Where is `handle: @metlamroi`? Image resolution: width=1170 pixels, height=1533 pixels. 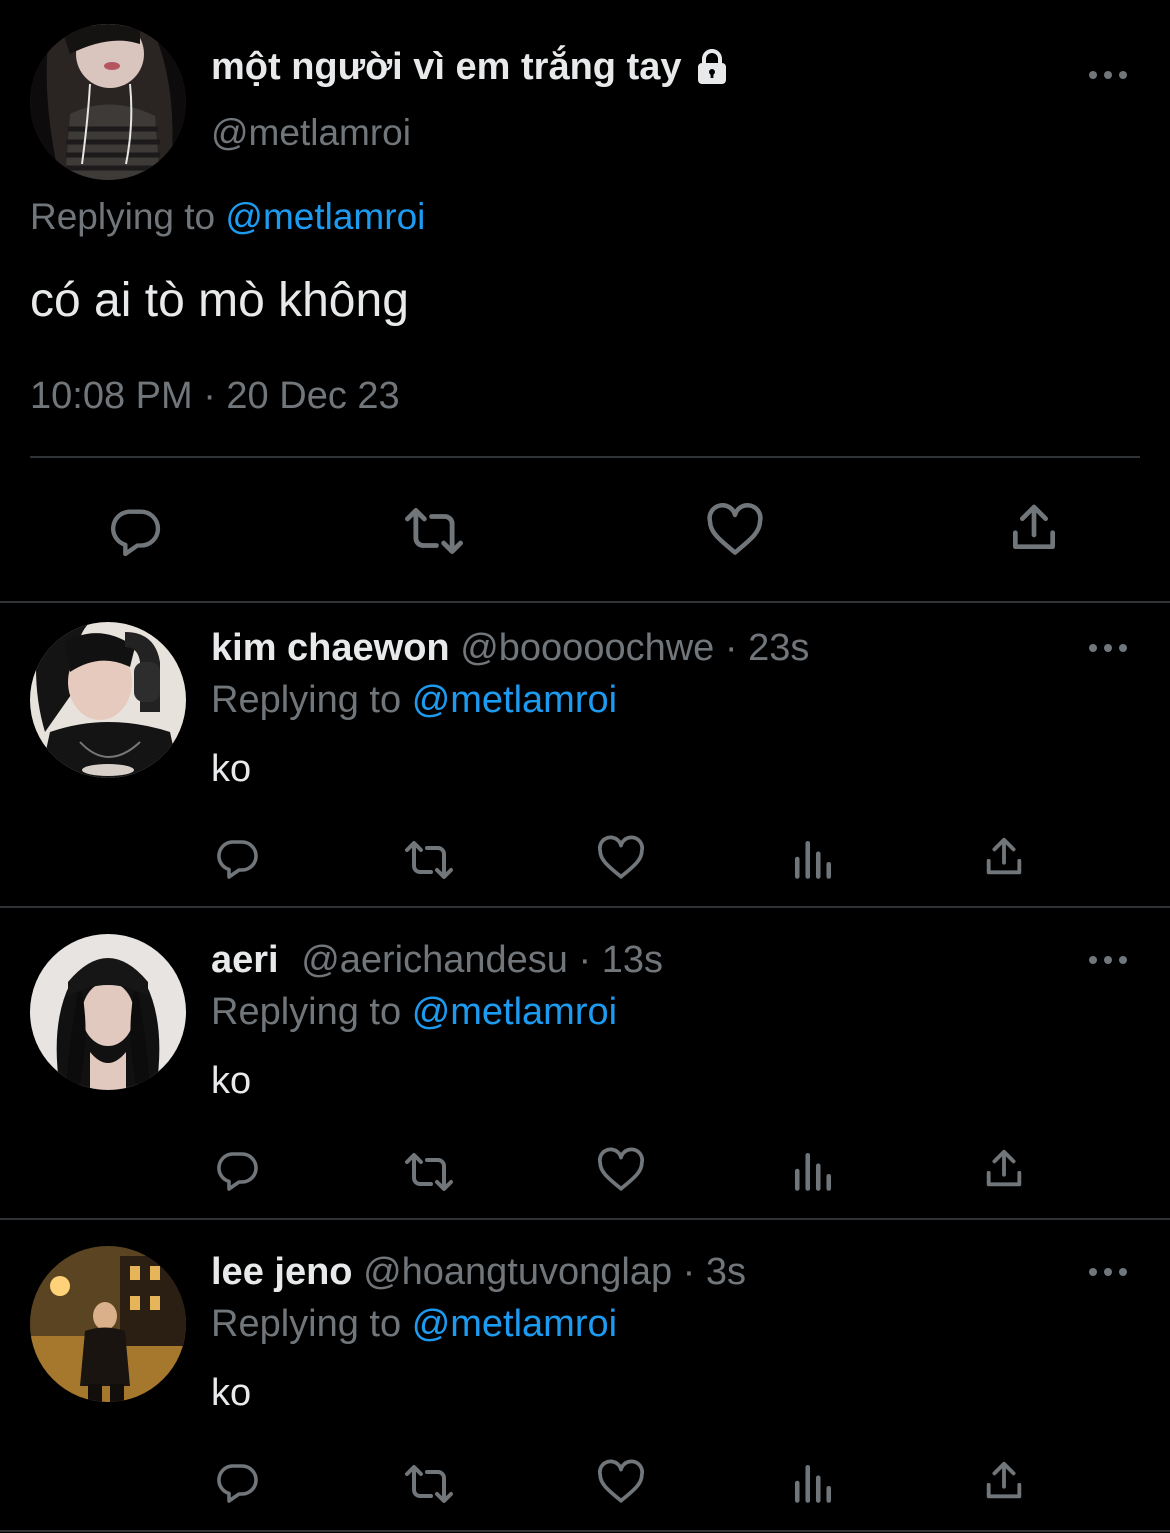 handle: @metlamroi is located at coordinates (311, 133).